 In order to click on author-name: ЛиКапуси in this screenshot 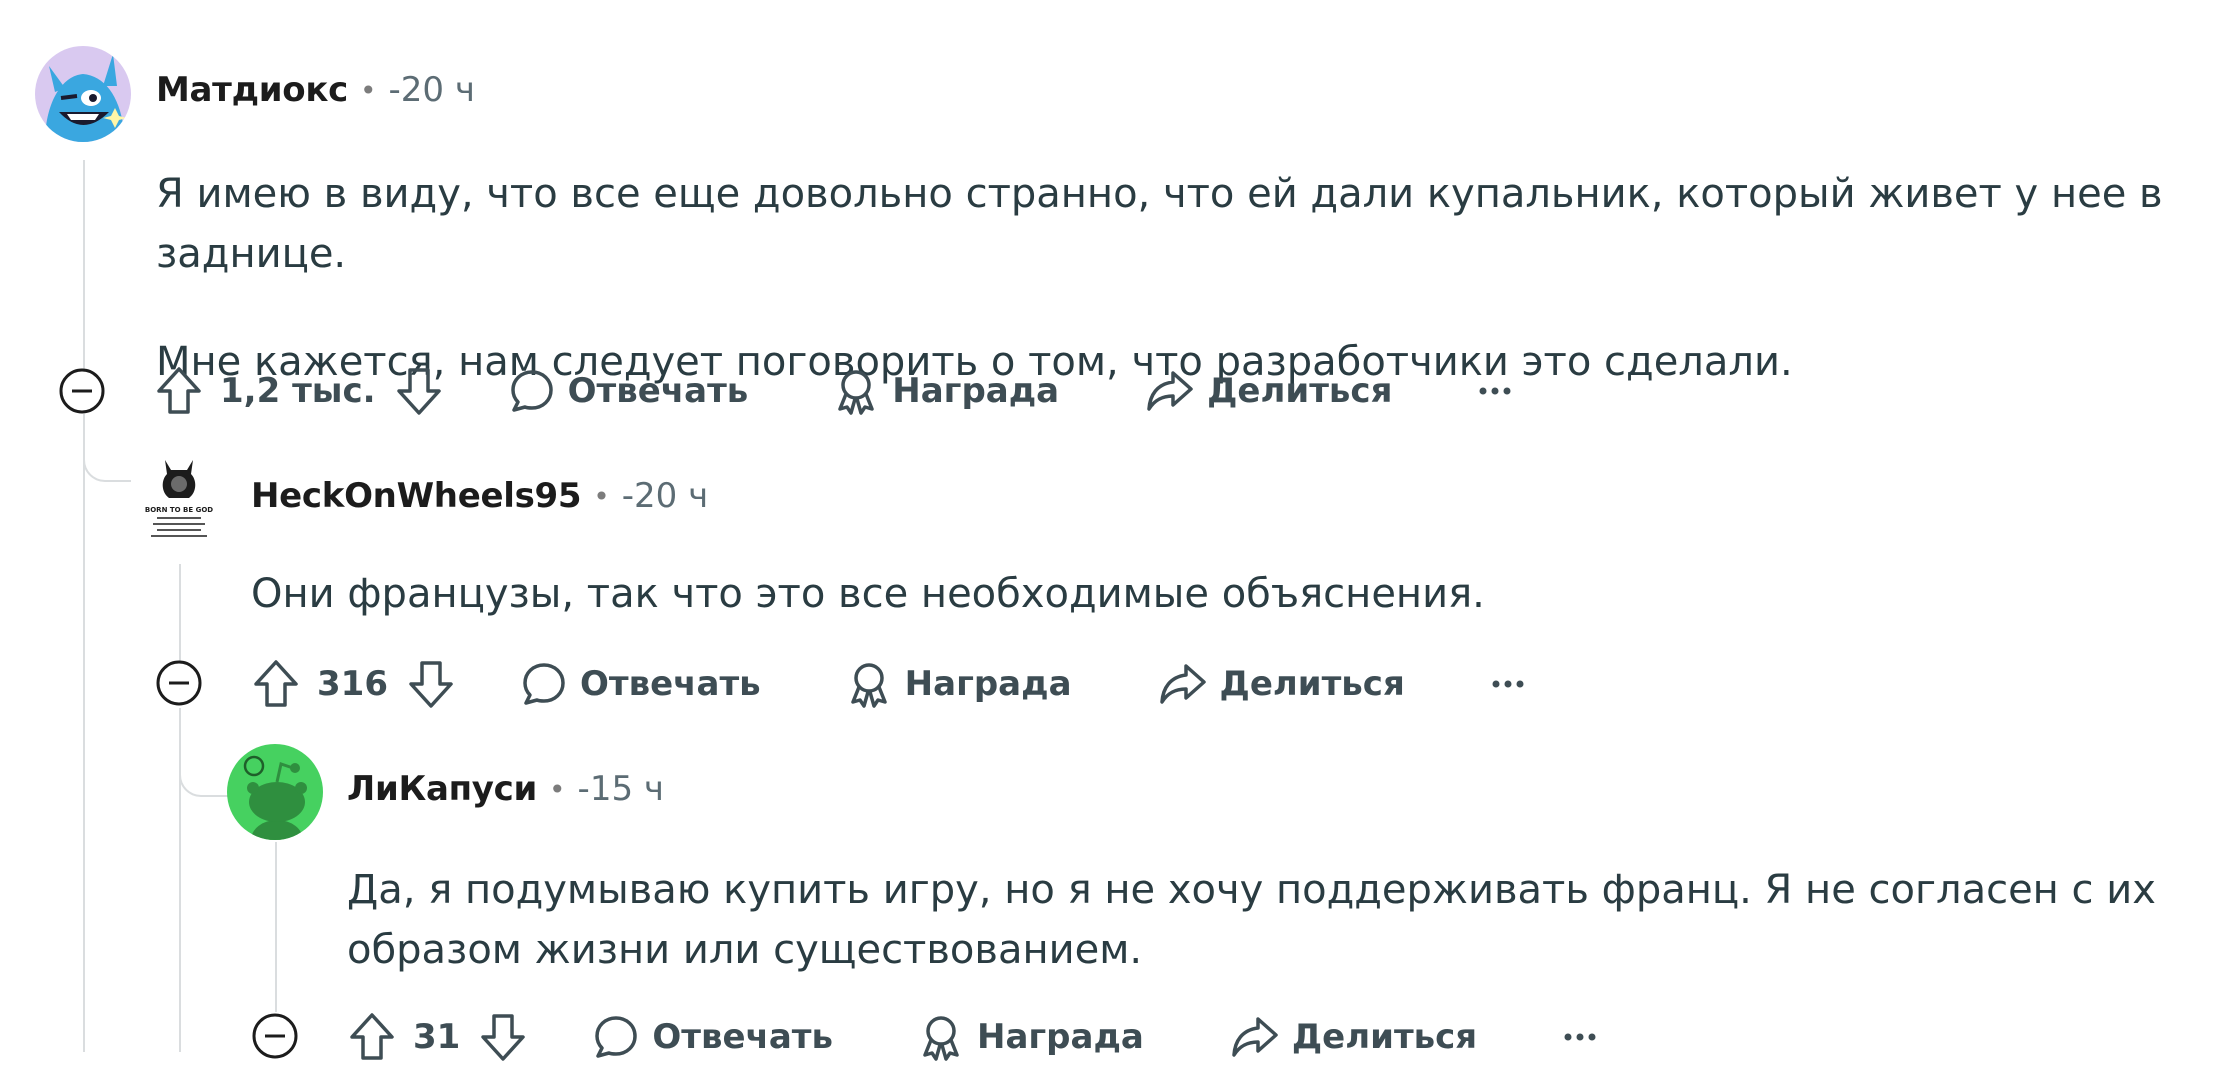, I will do `click(442, 789)`.